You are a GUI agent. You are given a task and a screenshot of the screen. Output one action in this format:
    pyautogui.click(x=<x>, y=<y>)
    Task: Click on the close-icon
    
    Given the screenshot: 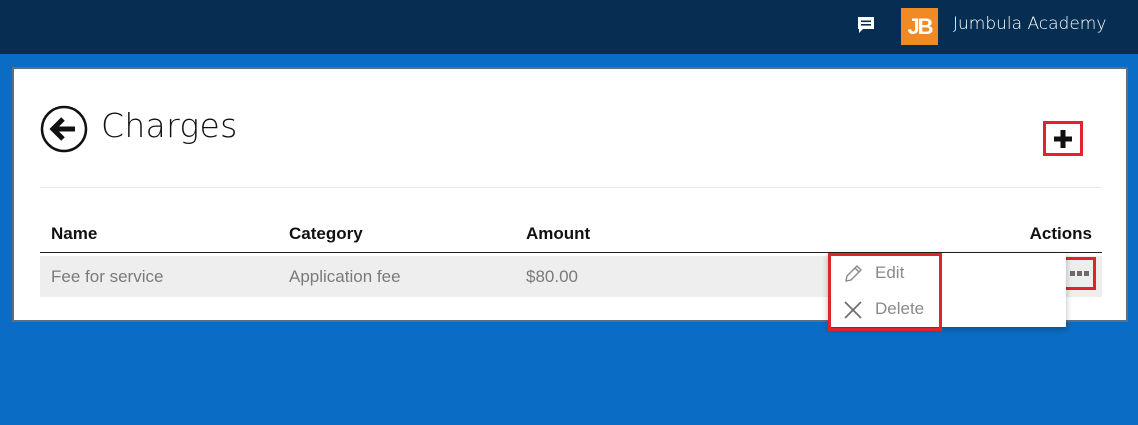 What is the action you would take?
    pyautogui.click(x=853, y=310)
    